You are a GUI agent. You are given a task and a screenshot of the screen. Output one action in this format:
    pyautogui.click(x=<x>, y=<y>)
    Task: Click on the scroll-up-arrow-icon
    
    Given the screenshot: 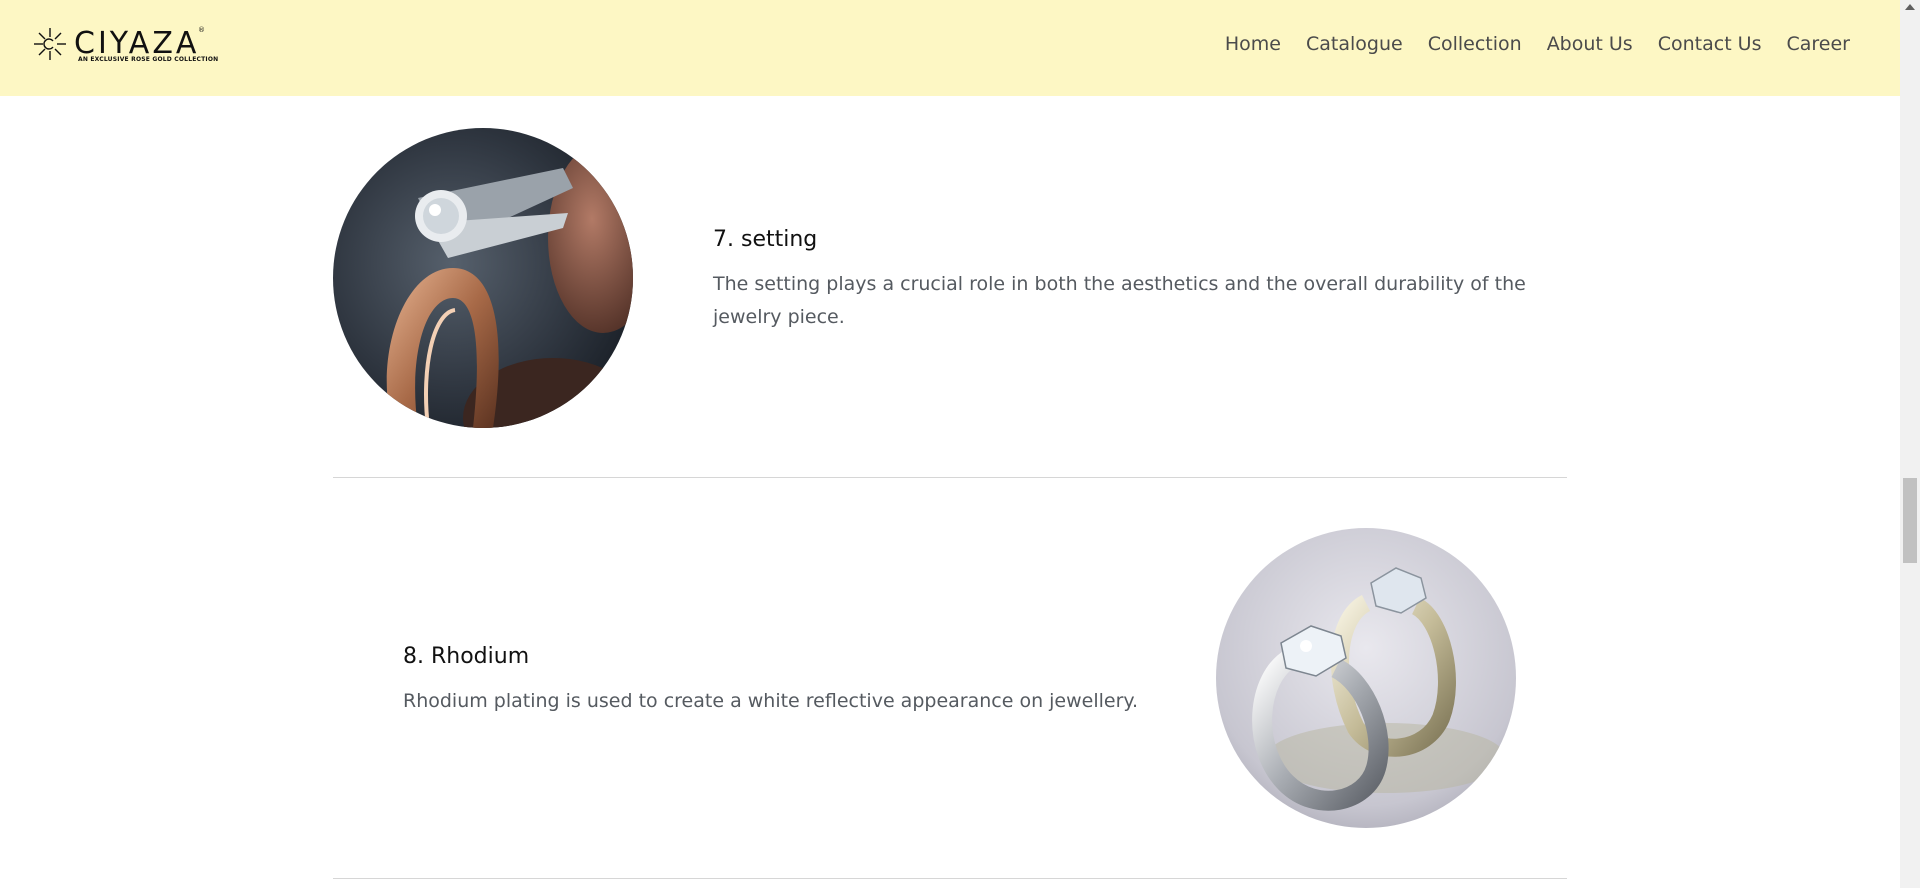 What is the action you would take?
    pyautogui.click(x=1910, y=7)
    